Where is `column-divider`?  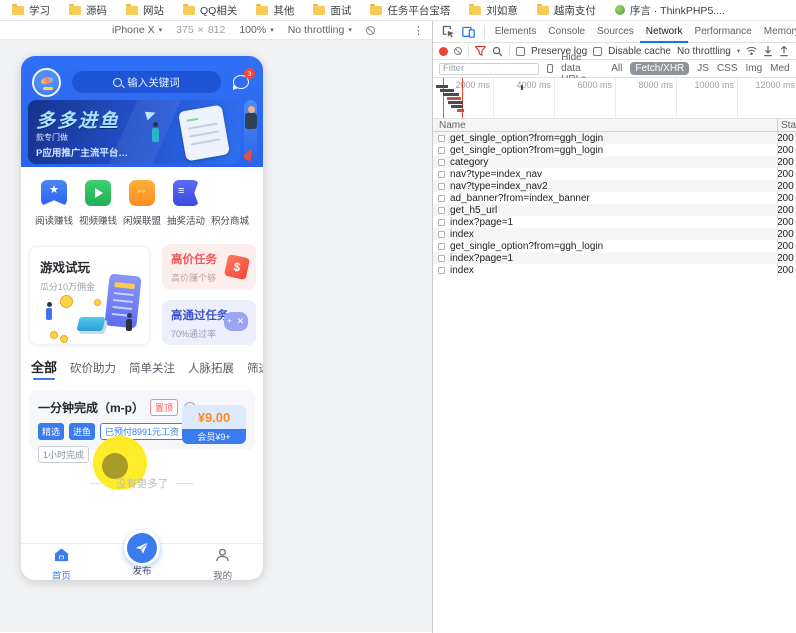 column-divider is located at coordinates (777, 204).